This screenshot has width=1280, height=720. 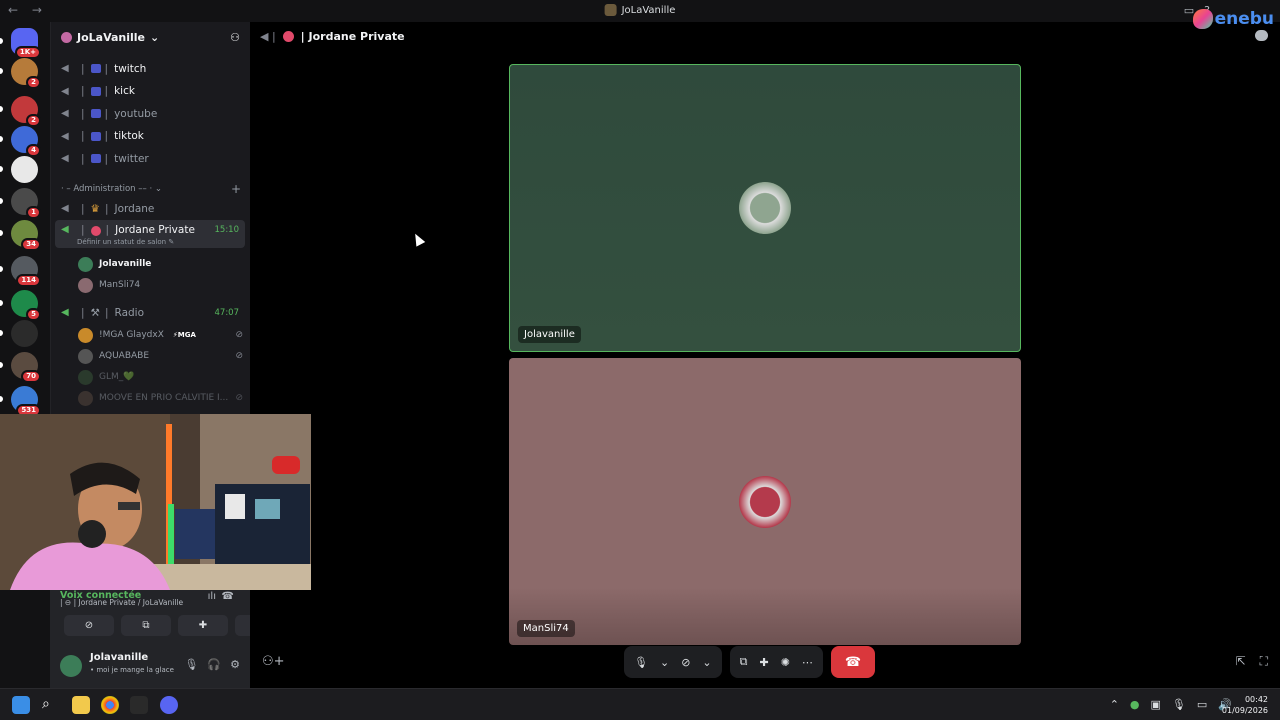 What do you see at coordinates (21, 705) in the screenshot?
I see `windows-start-icon` at bounding box center [21, 705].